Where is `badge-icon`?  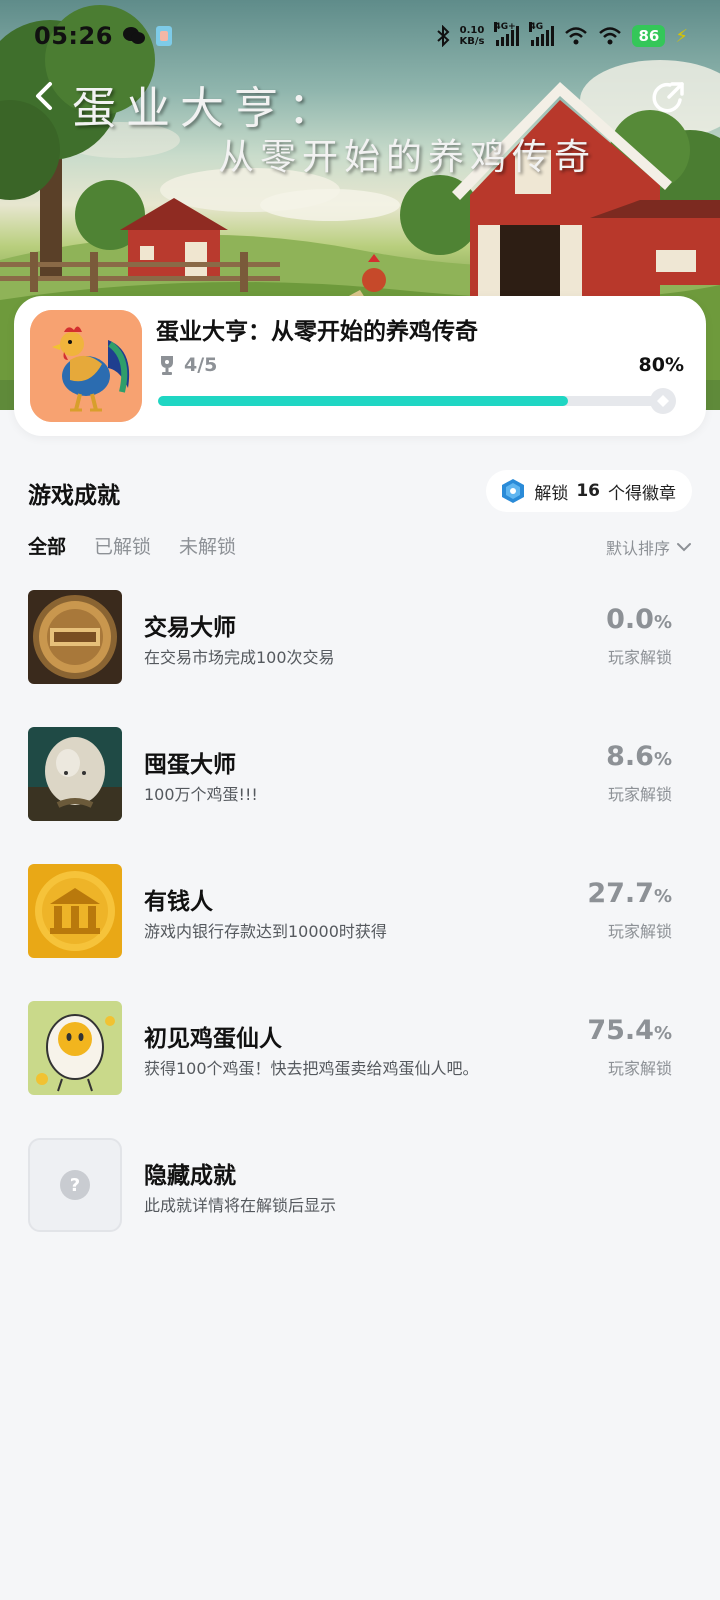 badge-icon is located at coordinates (513, 491).